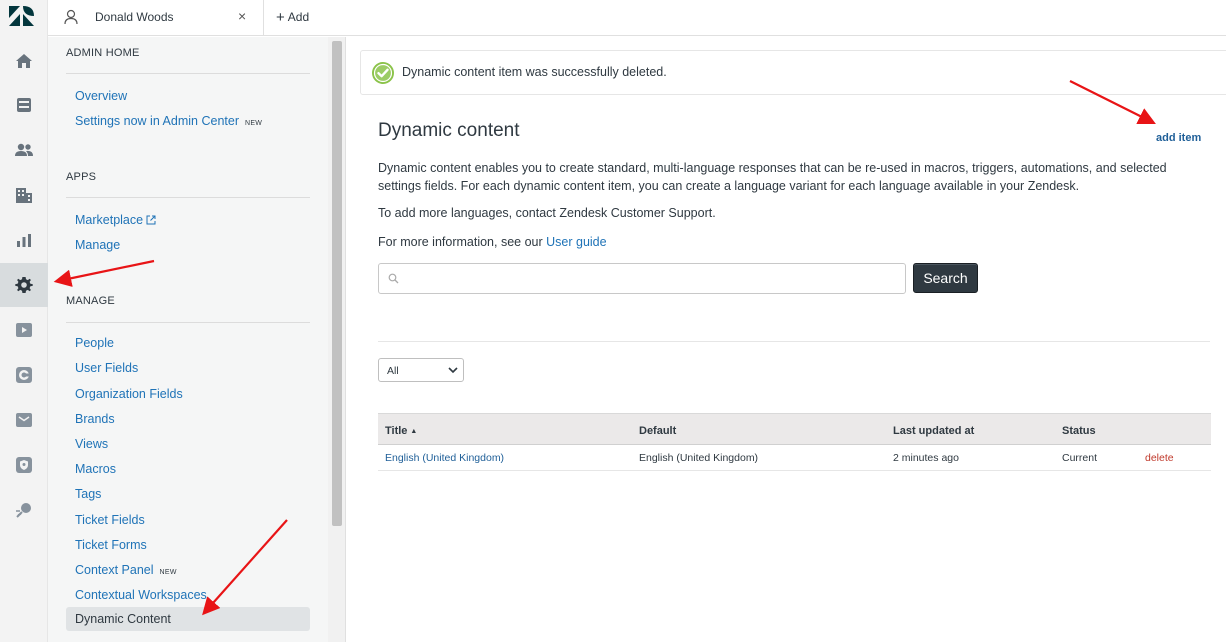  Describe the element at coordinates (110, 520) in the screenshot. I see `sidebar-item-ticket-fields: Ticket Fields` at that location.